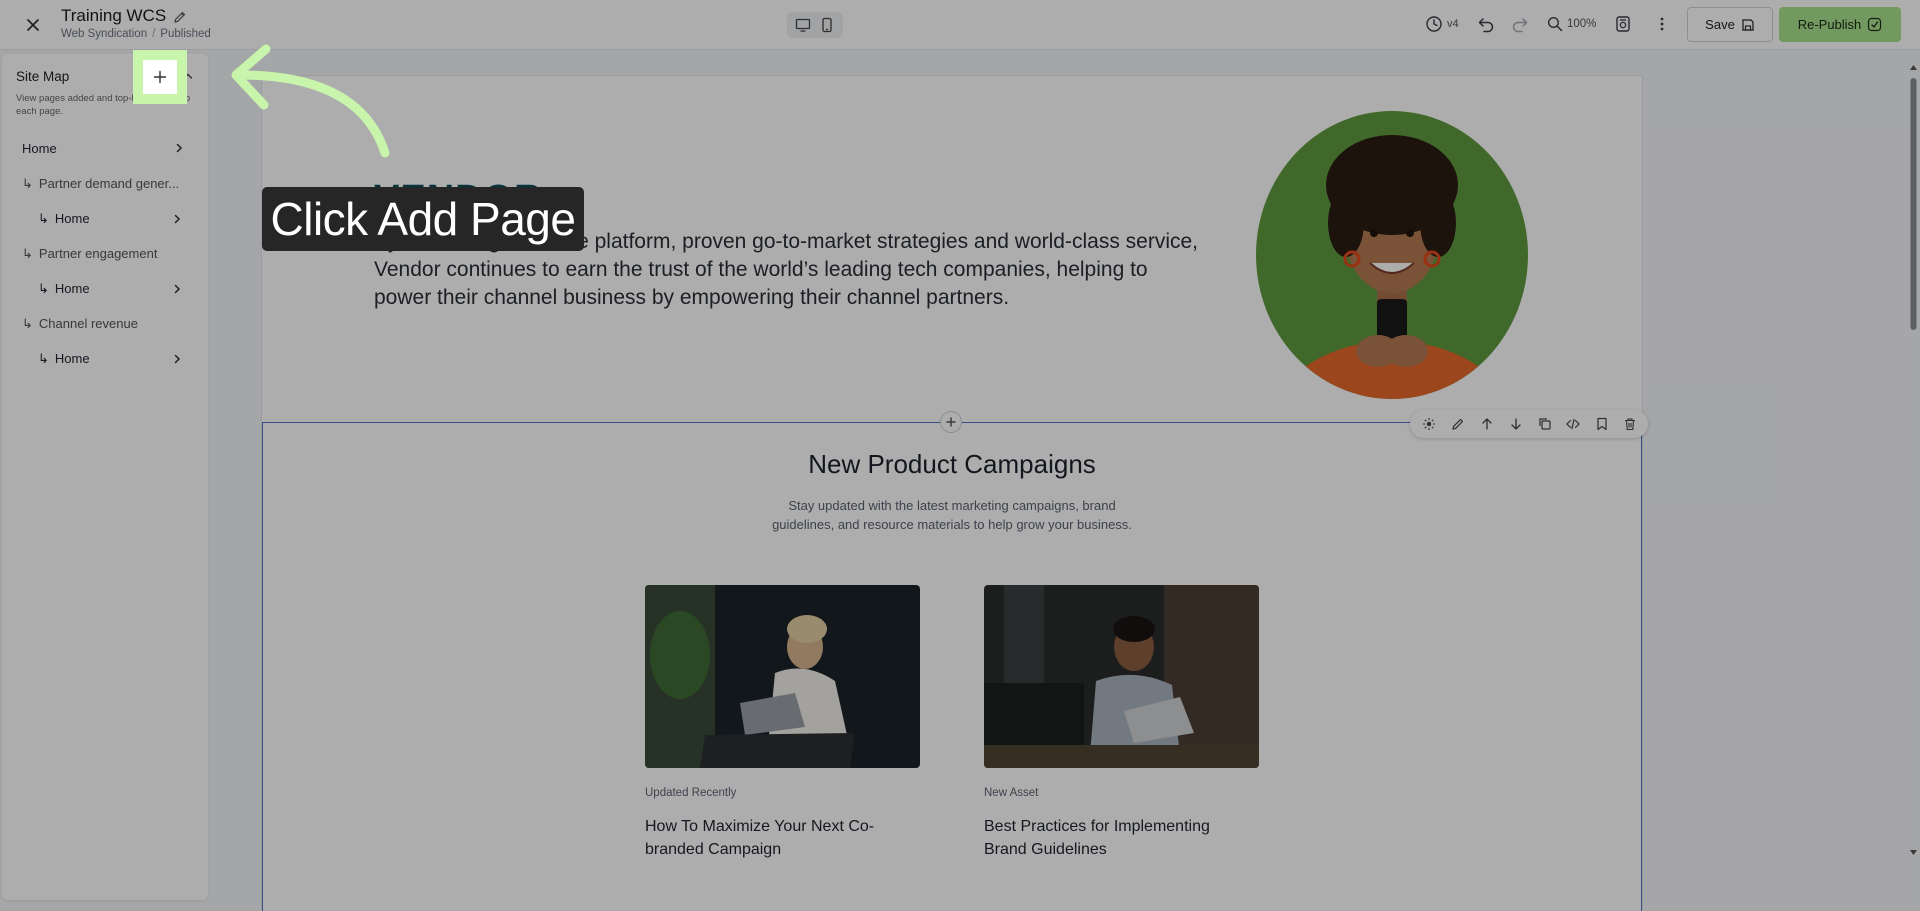  I want to click on page-title: Training WCS, so click(114, 15).